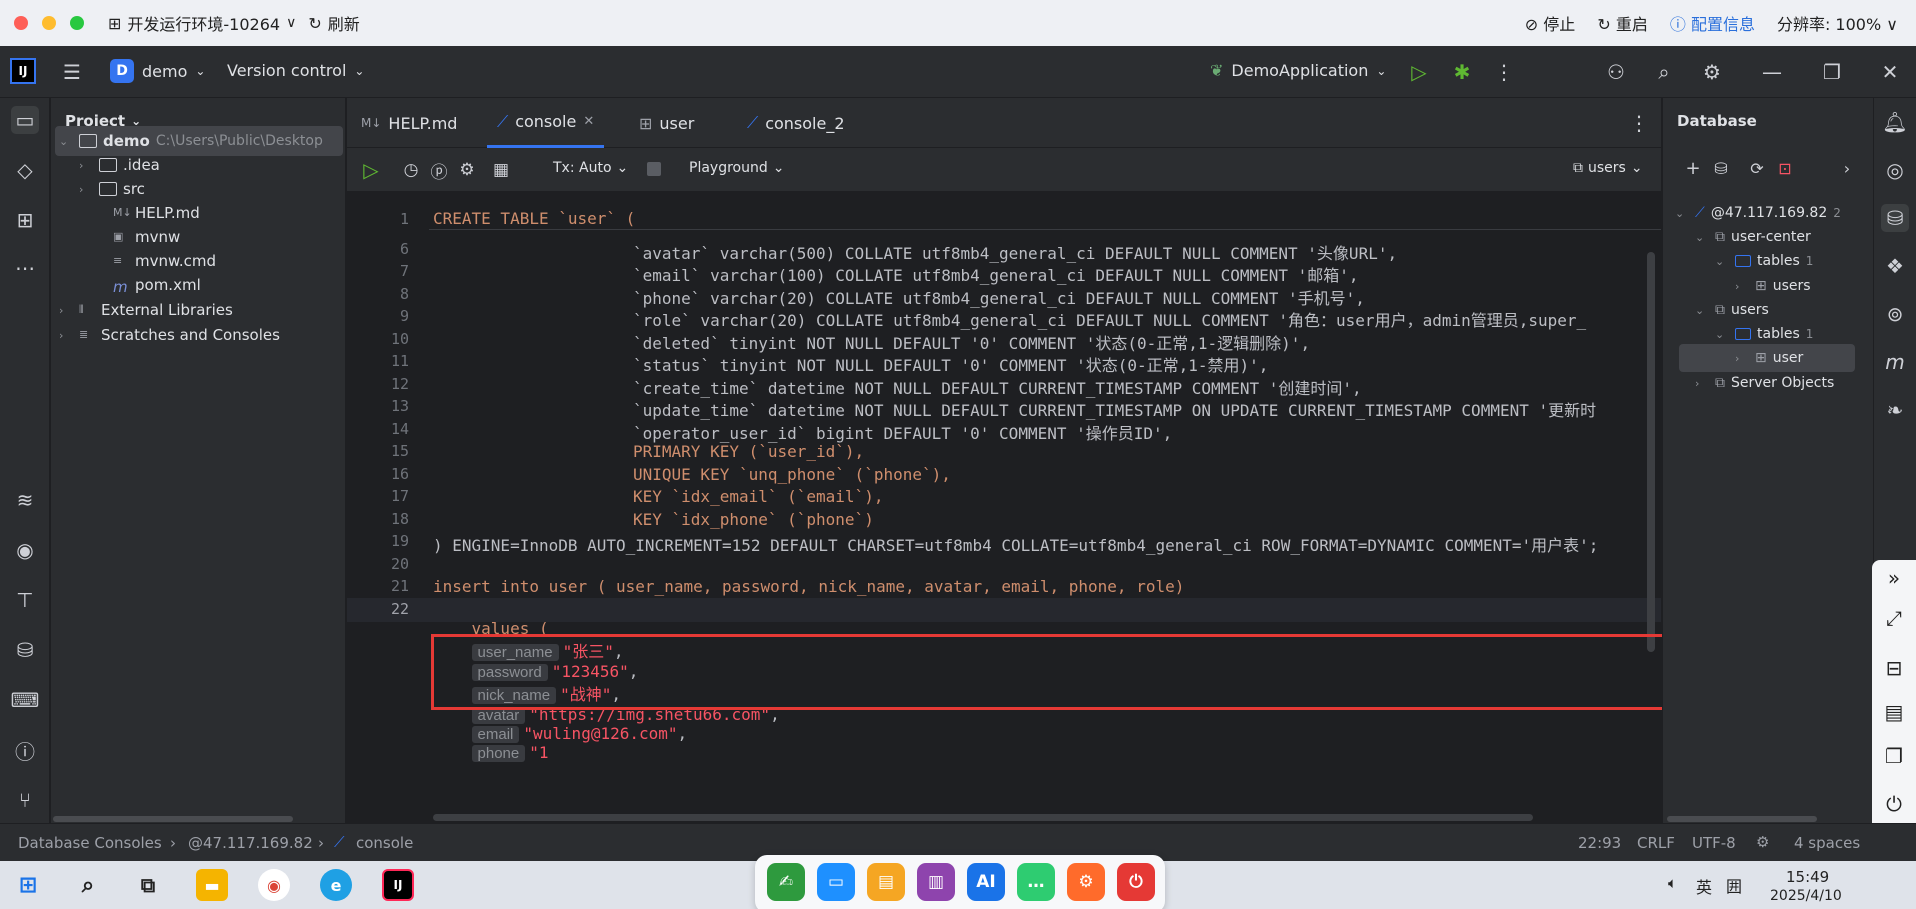 The image size is (1916, 909). Describe the element at coordinates (25, 170) in the screenshot. I see `learn-icon: ◇` at that location.